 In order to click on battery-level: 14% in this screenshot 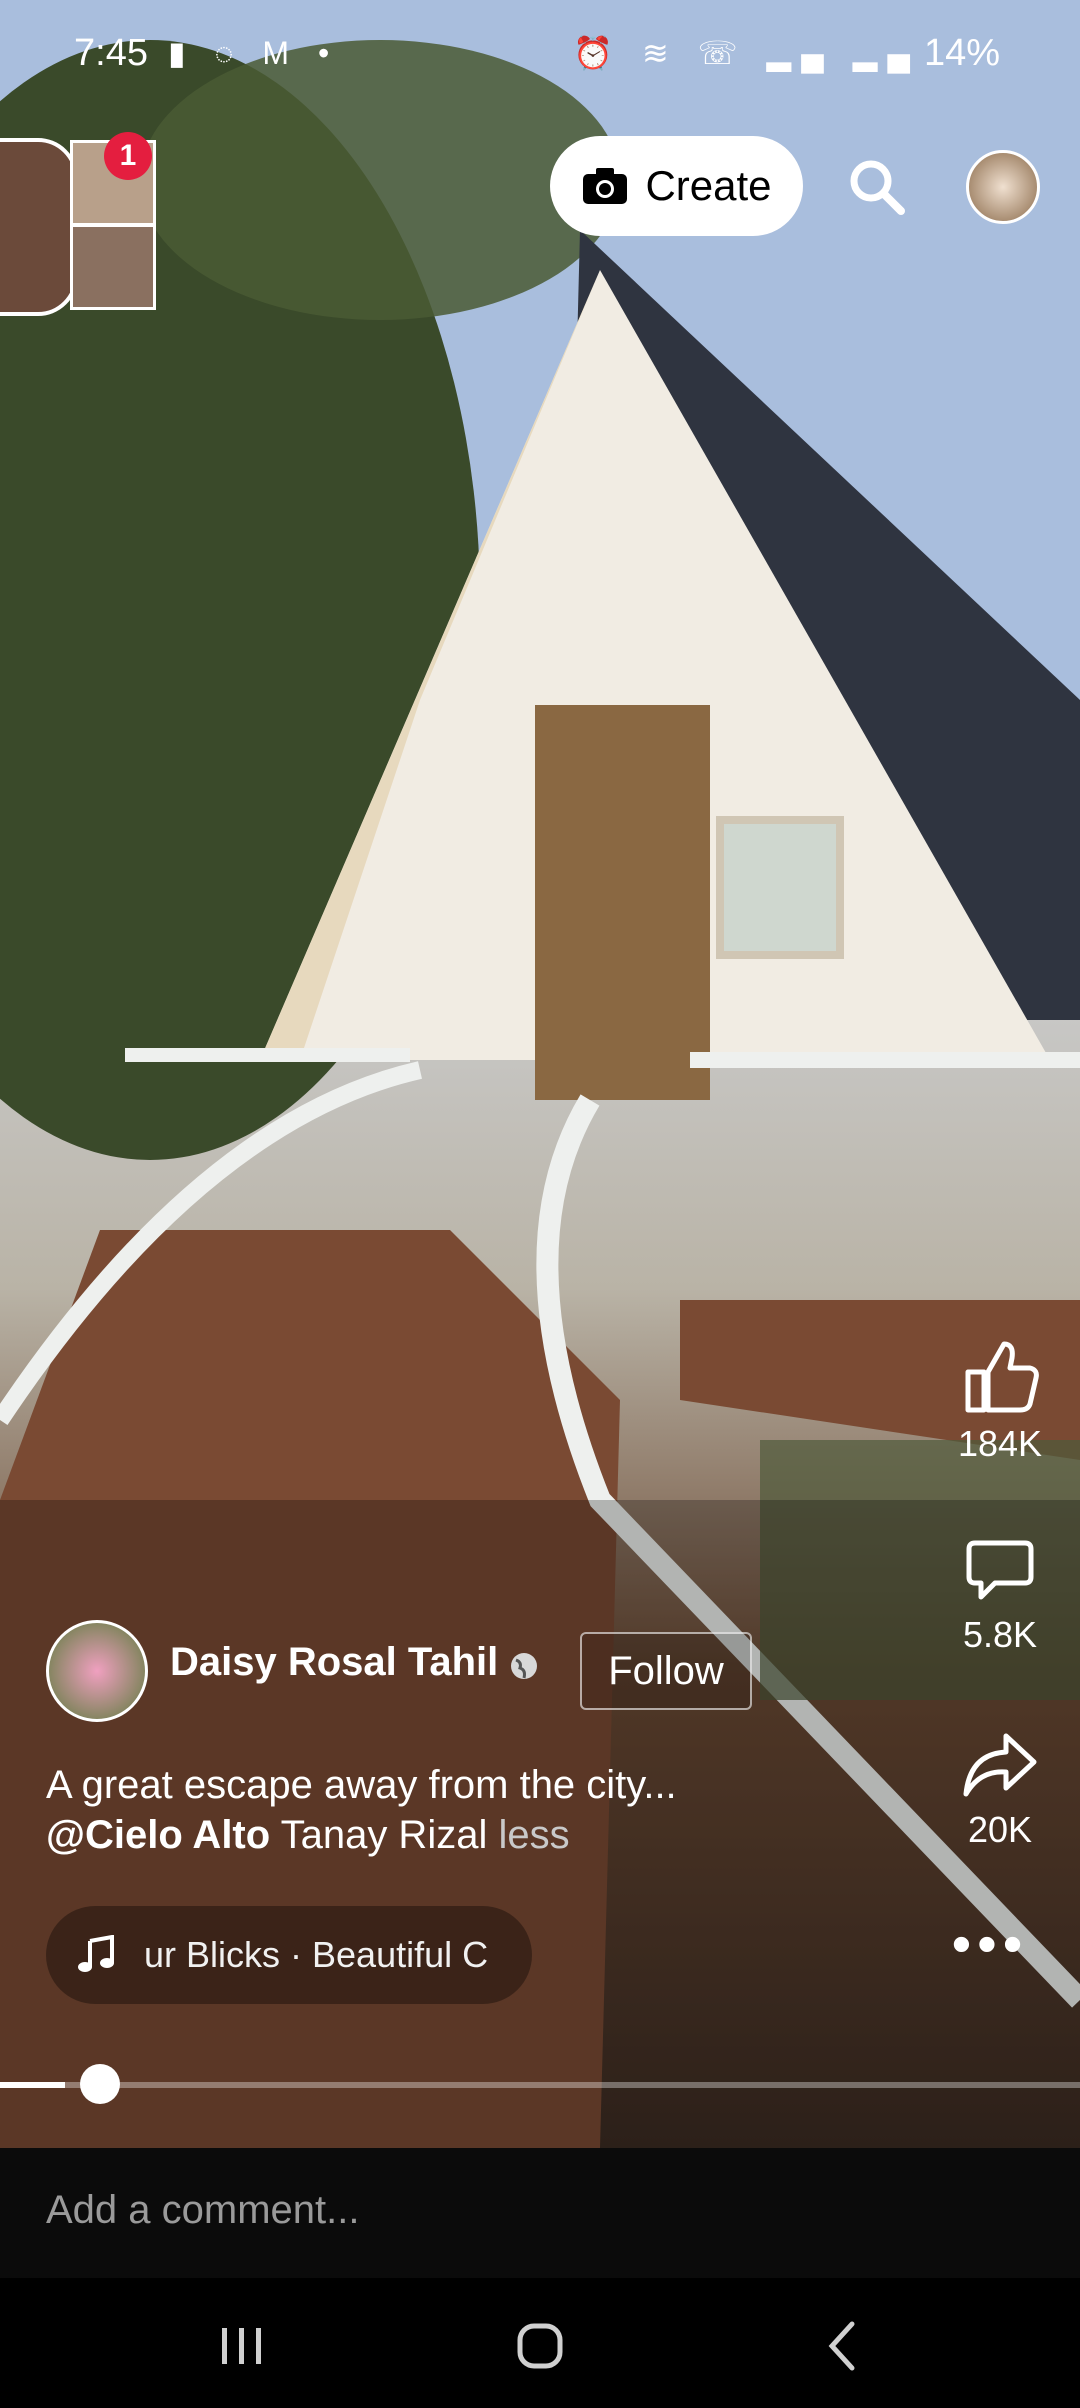, I will do `click(961, 53)`.